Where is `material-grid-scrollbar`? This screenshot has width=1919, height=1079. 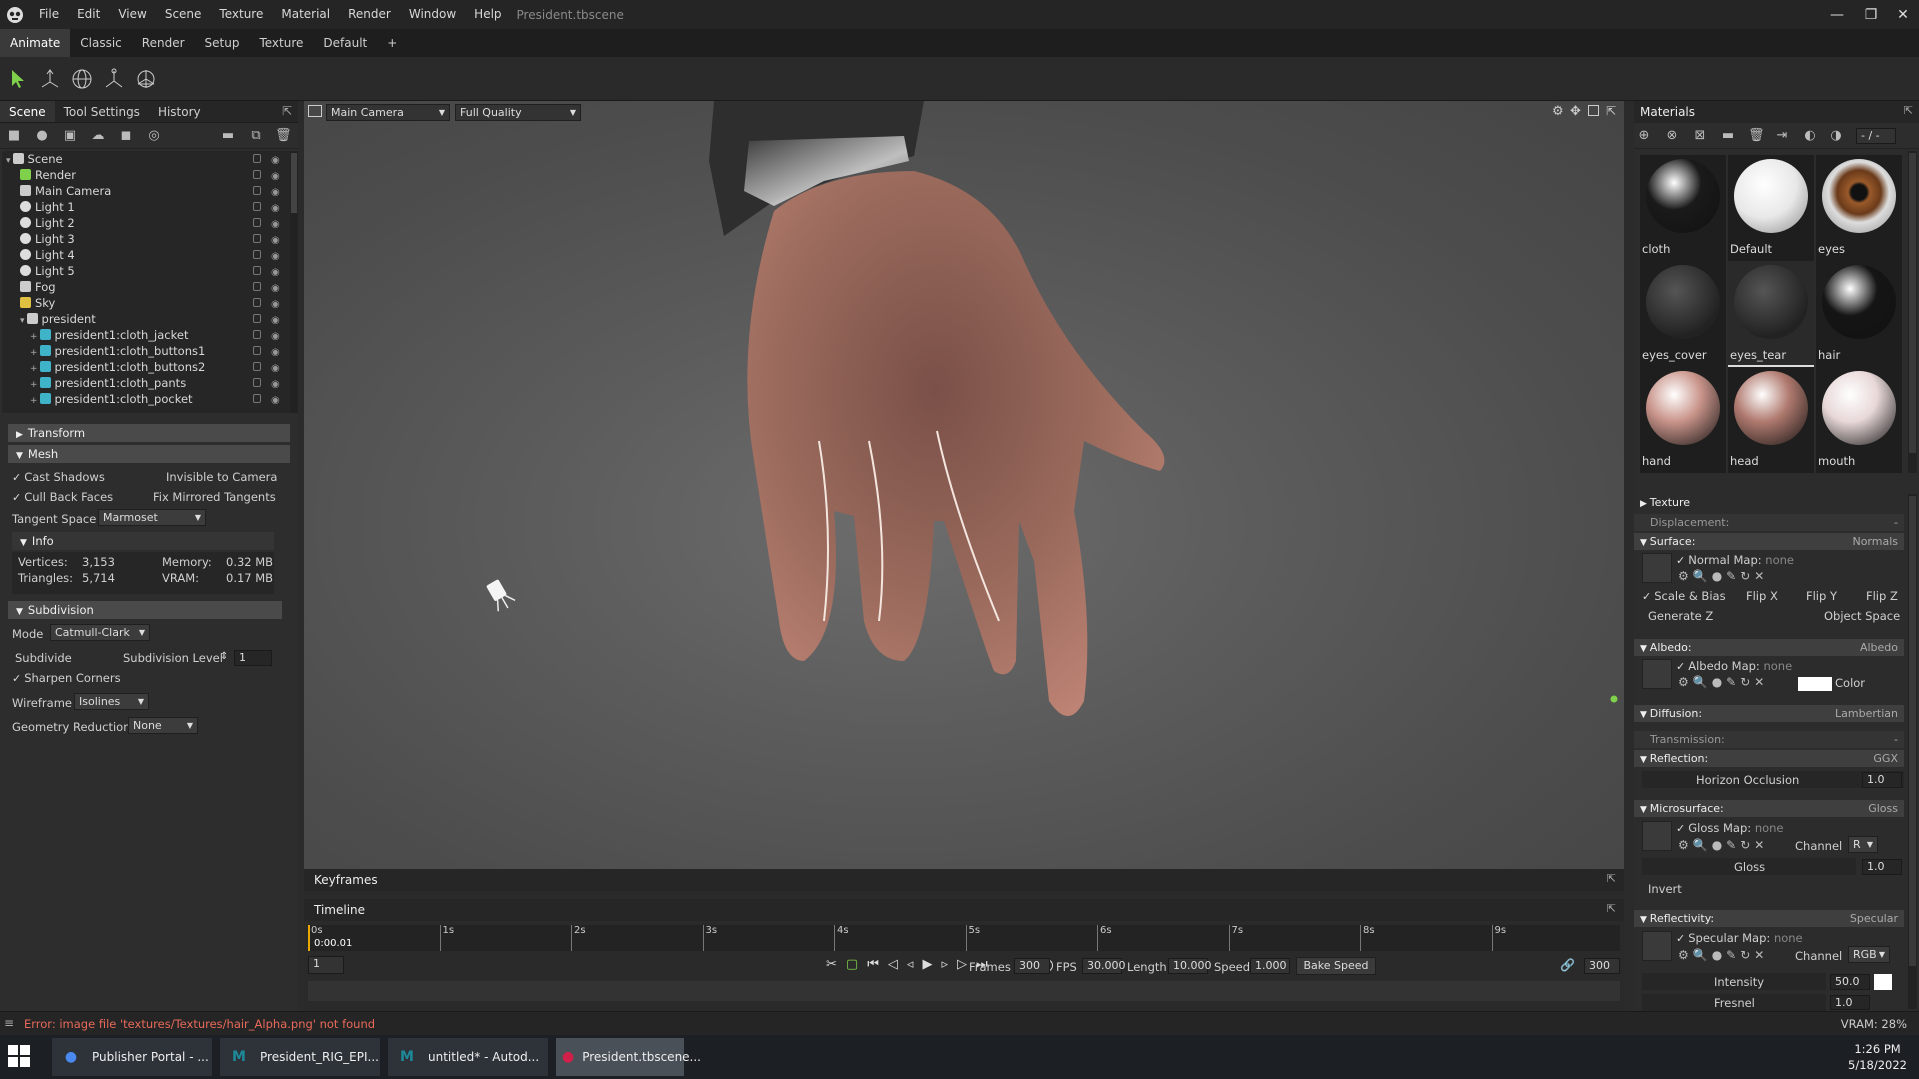
material-grid-scrollbar is located at coordinates (1912, 312).